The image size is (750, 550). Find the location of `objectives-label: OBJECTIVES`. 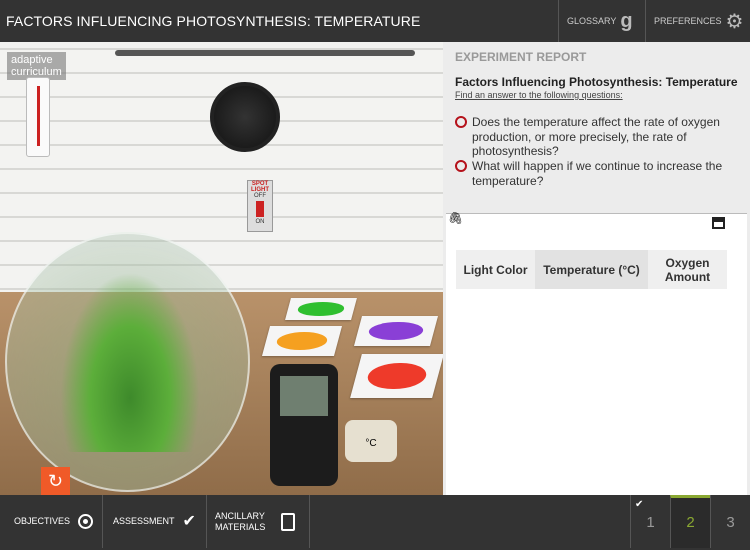

objectives-label: OBJECTIVES is located at coordinates (42, 521).